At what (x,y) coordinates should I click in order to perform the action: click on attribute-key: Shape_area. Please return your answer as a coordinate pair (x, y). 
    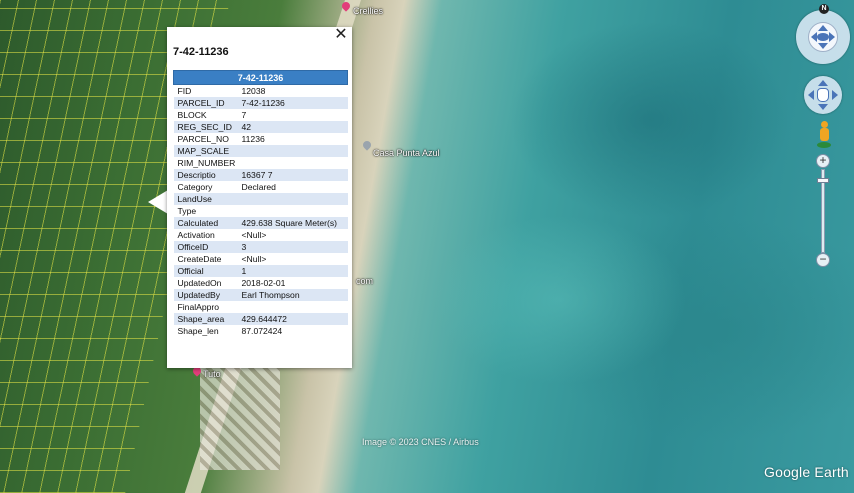
    Looking at the image, I should click on (205, 319).